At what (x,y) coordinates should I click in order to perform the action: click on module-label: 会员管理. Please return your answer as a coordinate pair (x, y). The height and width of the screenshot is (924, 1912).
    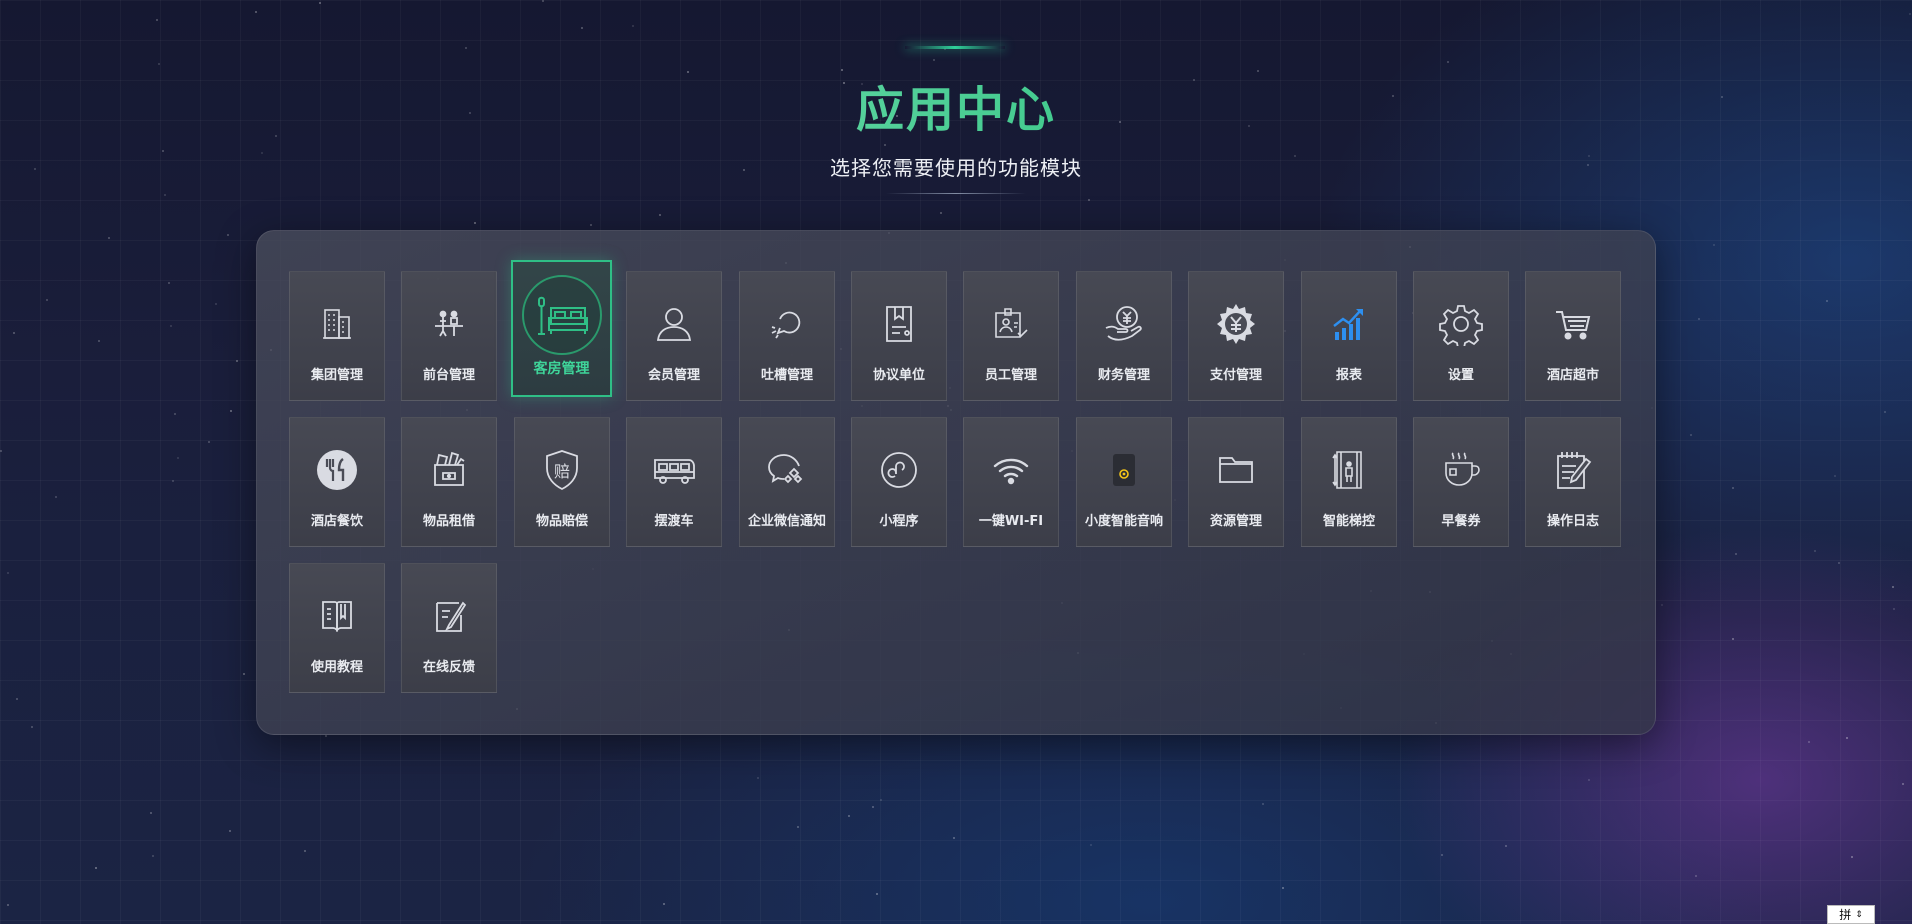
    Looking at the image, I should click on (673, 375).